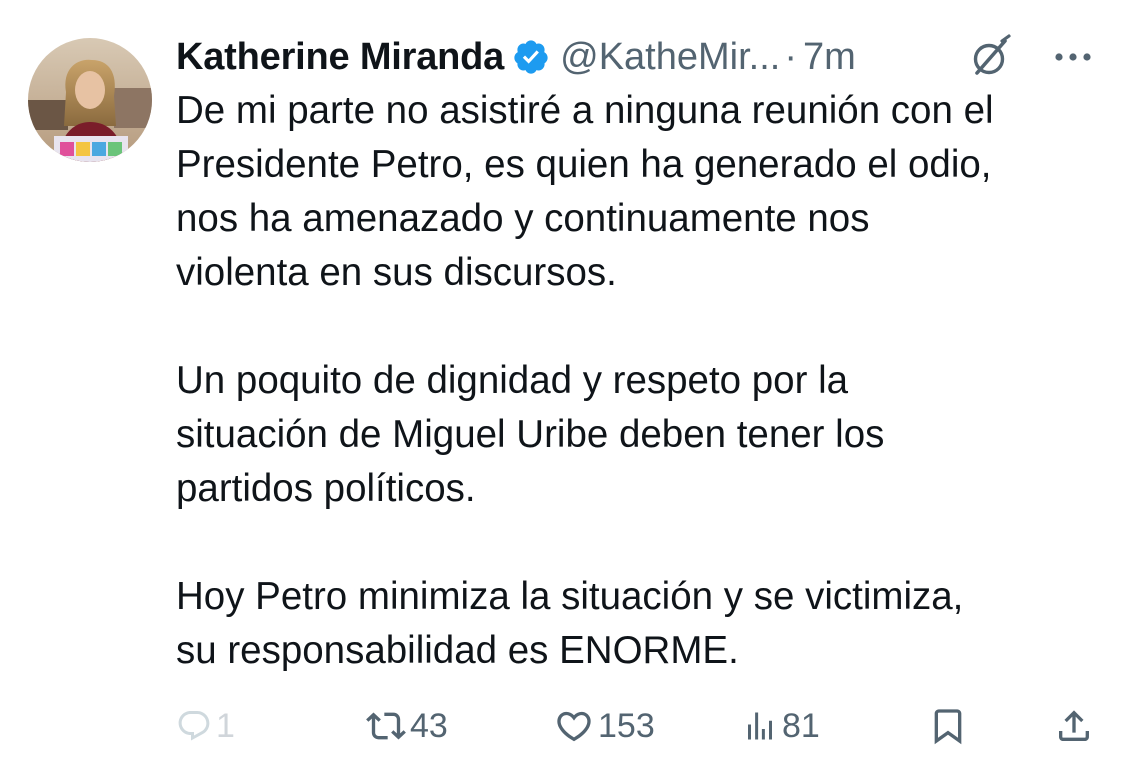 This screenshot has width=1125, height=770. I want to click on like-icon, so click(574, 726).